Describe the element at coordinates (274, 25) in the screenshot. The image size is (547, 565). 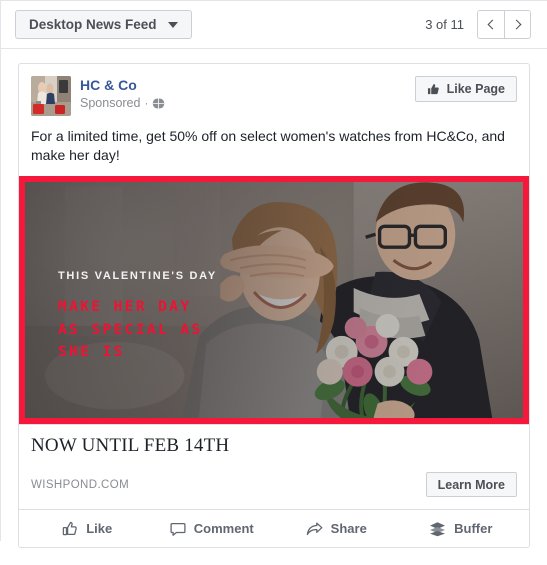
I see `preview-toolbar: Desktop News Feed 3 of 11` at that location.